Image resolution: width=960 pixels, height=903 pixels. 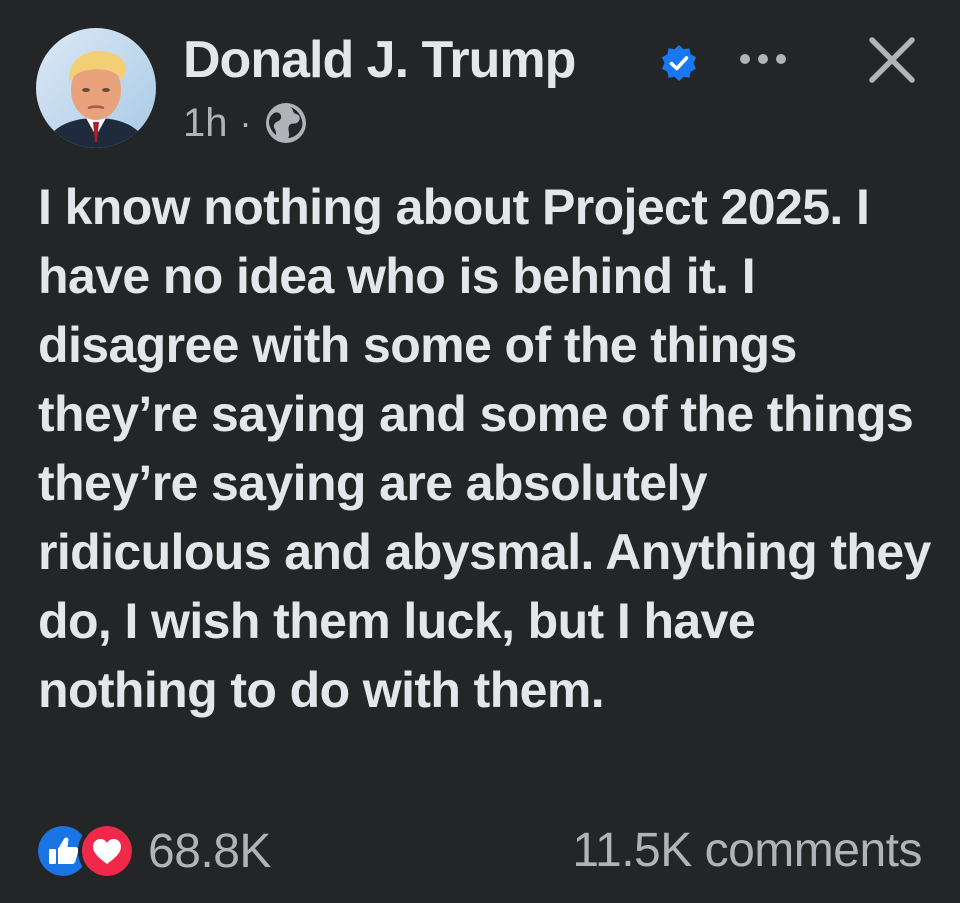 I want to click on author-avatar, so click(x=96, y=88).